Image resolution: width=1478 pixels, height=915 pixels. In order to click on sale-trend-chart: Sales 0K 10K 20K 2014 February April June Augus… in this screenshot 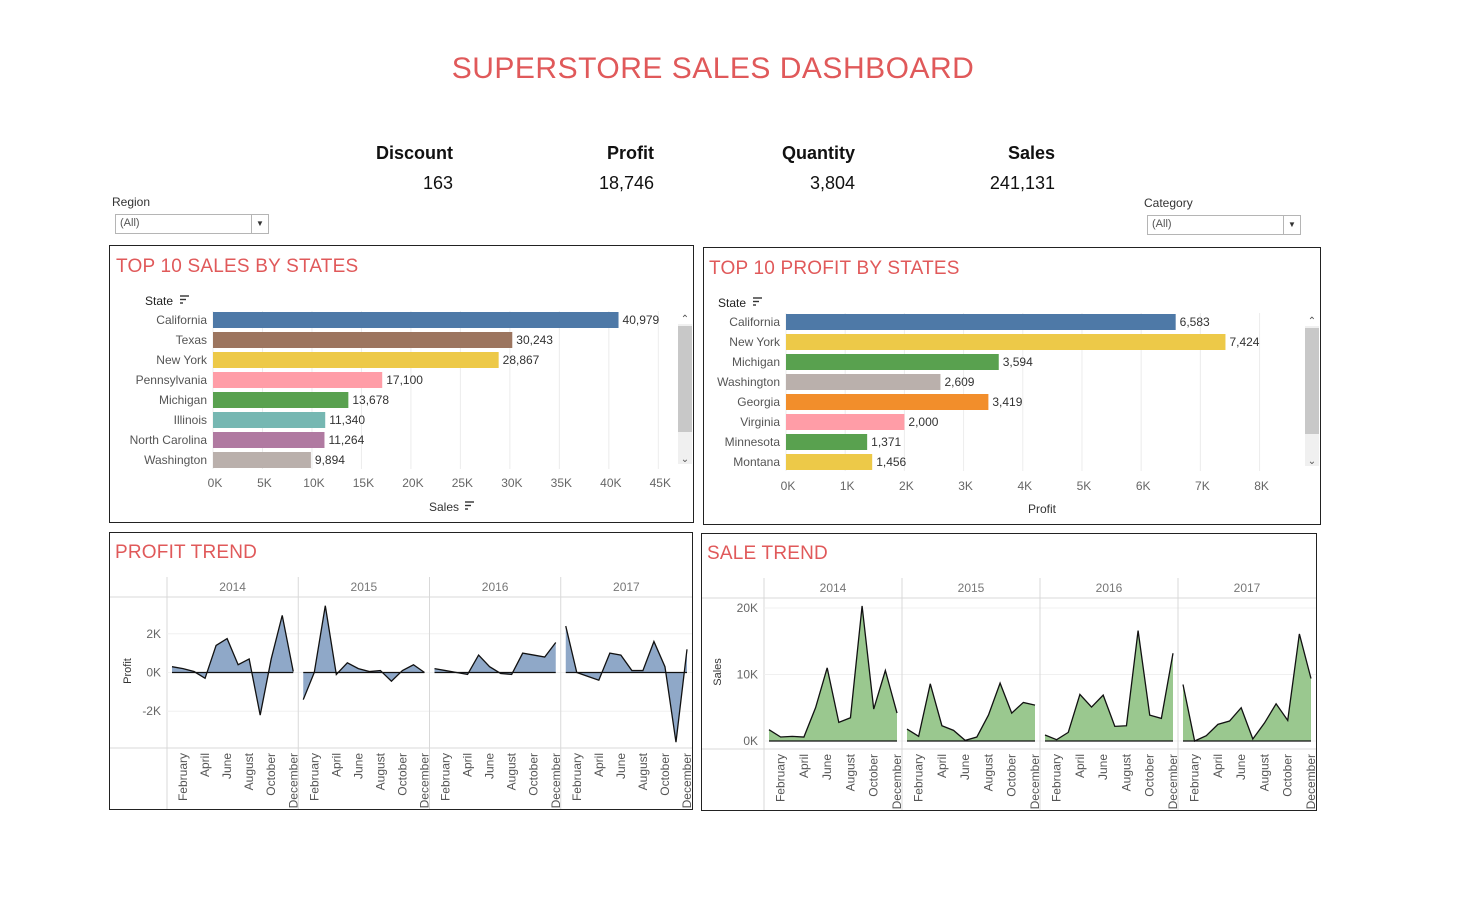, I will do `click(1009, 694)`.